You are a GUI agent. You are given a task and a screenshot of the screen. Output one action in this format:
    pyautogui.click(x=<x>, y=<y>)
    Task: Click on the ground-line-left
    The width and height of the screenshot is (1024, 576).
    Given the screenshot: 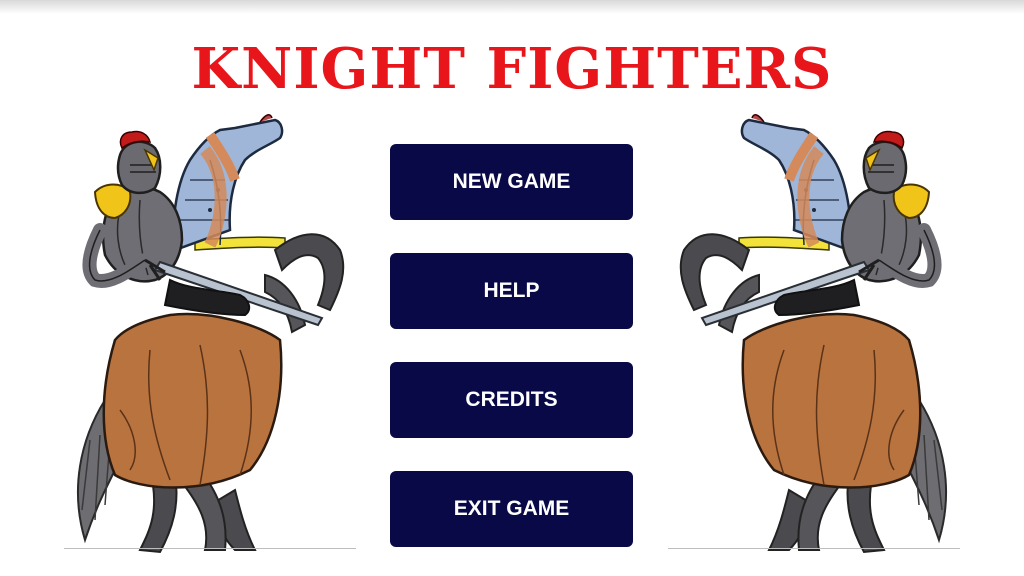 What is the action you would take?
    pyautogui.click(x=210, y=548)
    